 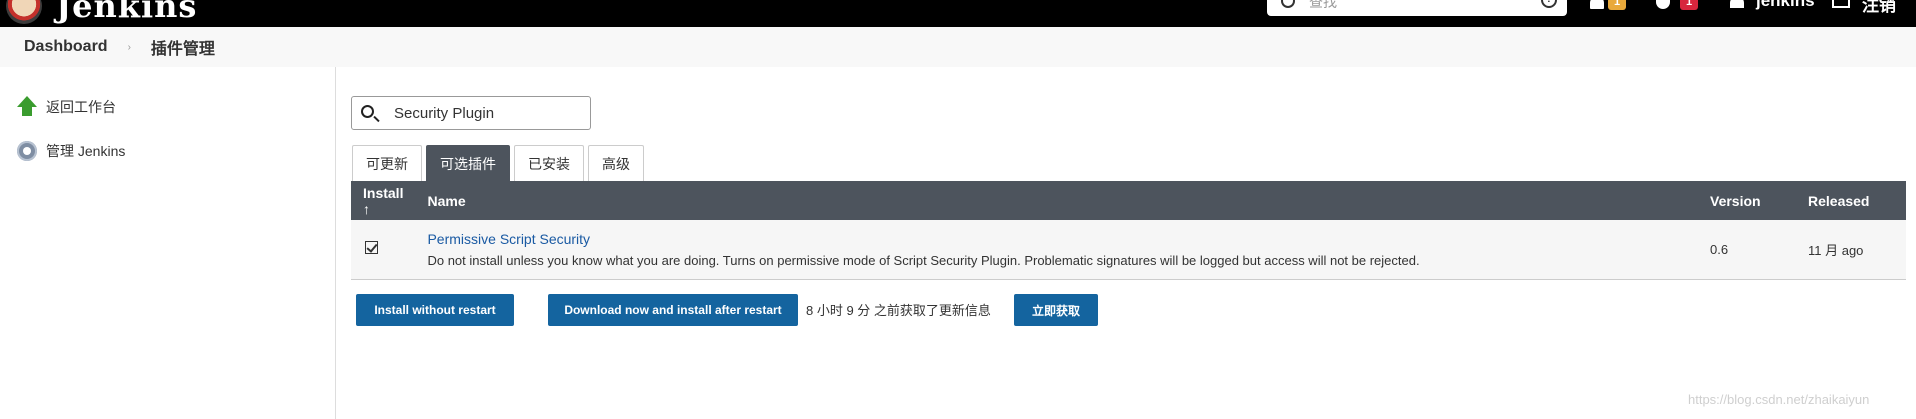 I want to click on column-version: Version, so click(x=1747, y=200).